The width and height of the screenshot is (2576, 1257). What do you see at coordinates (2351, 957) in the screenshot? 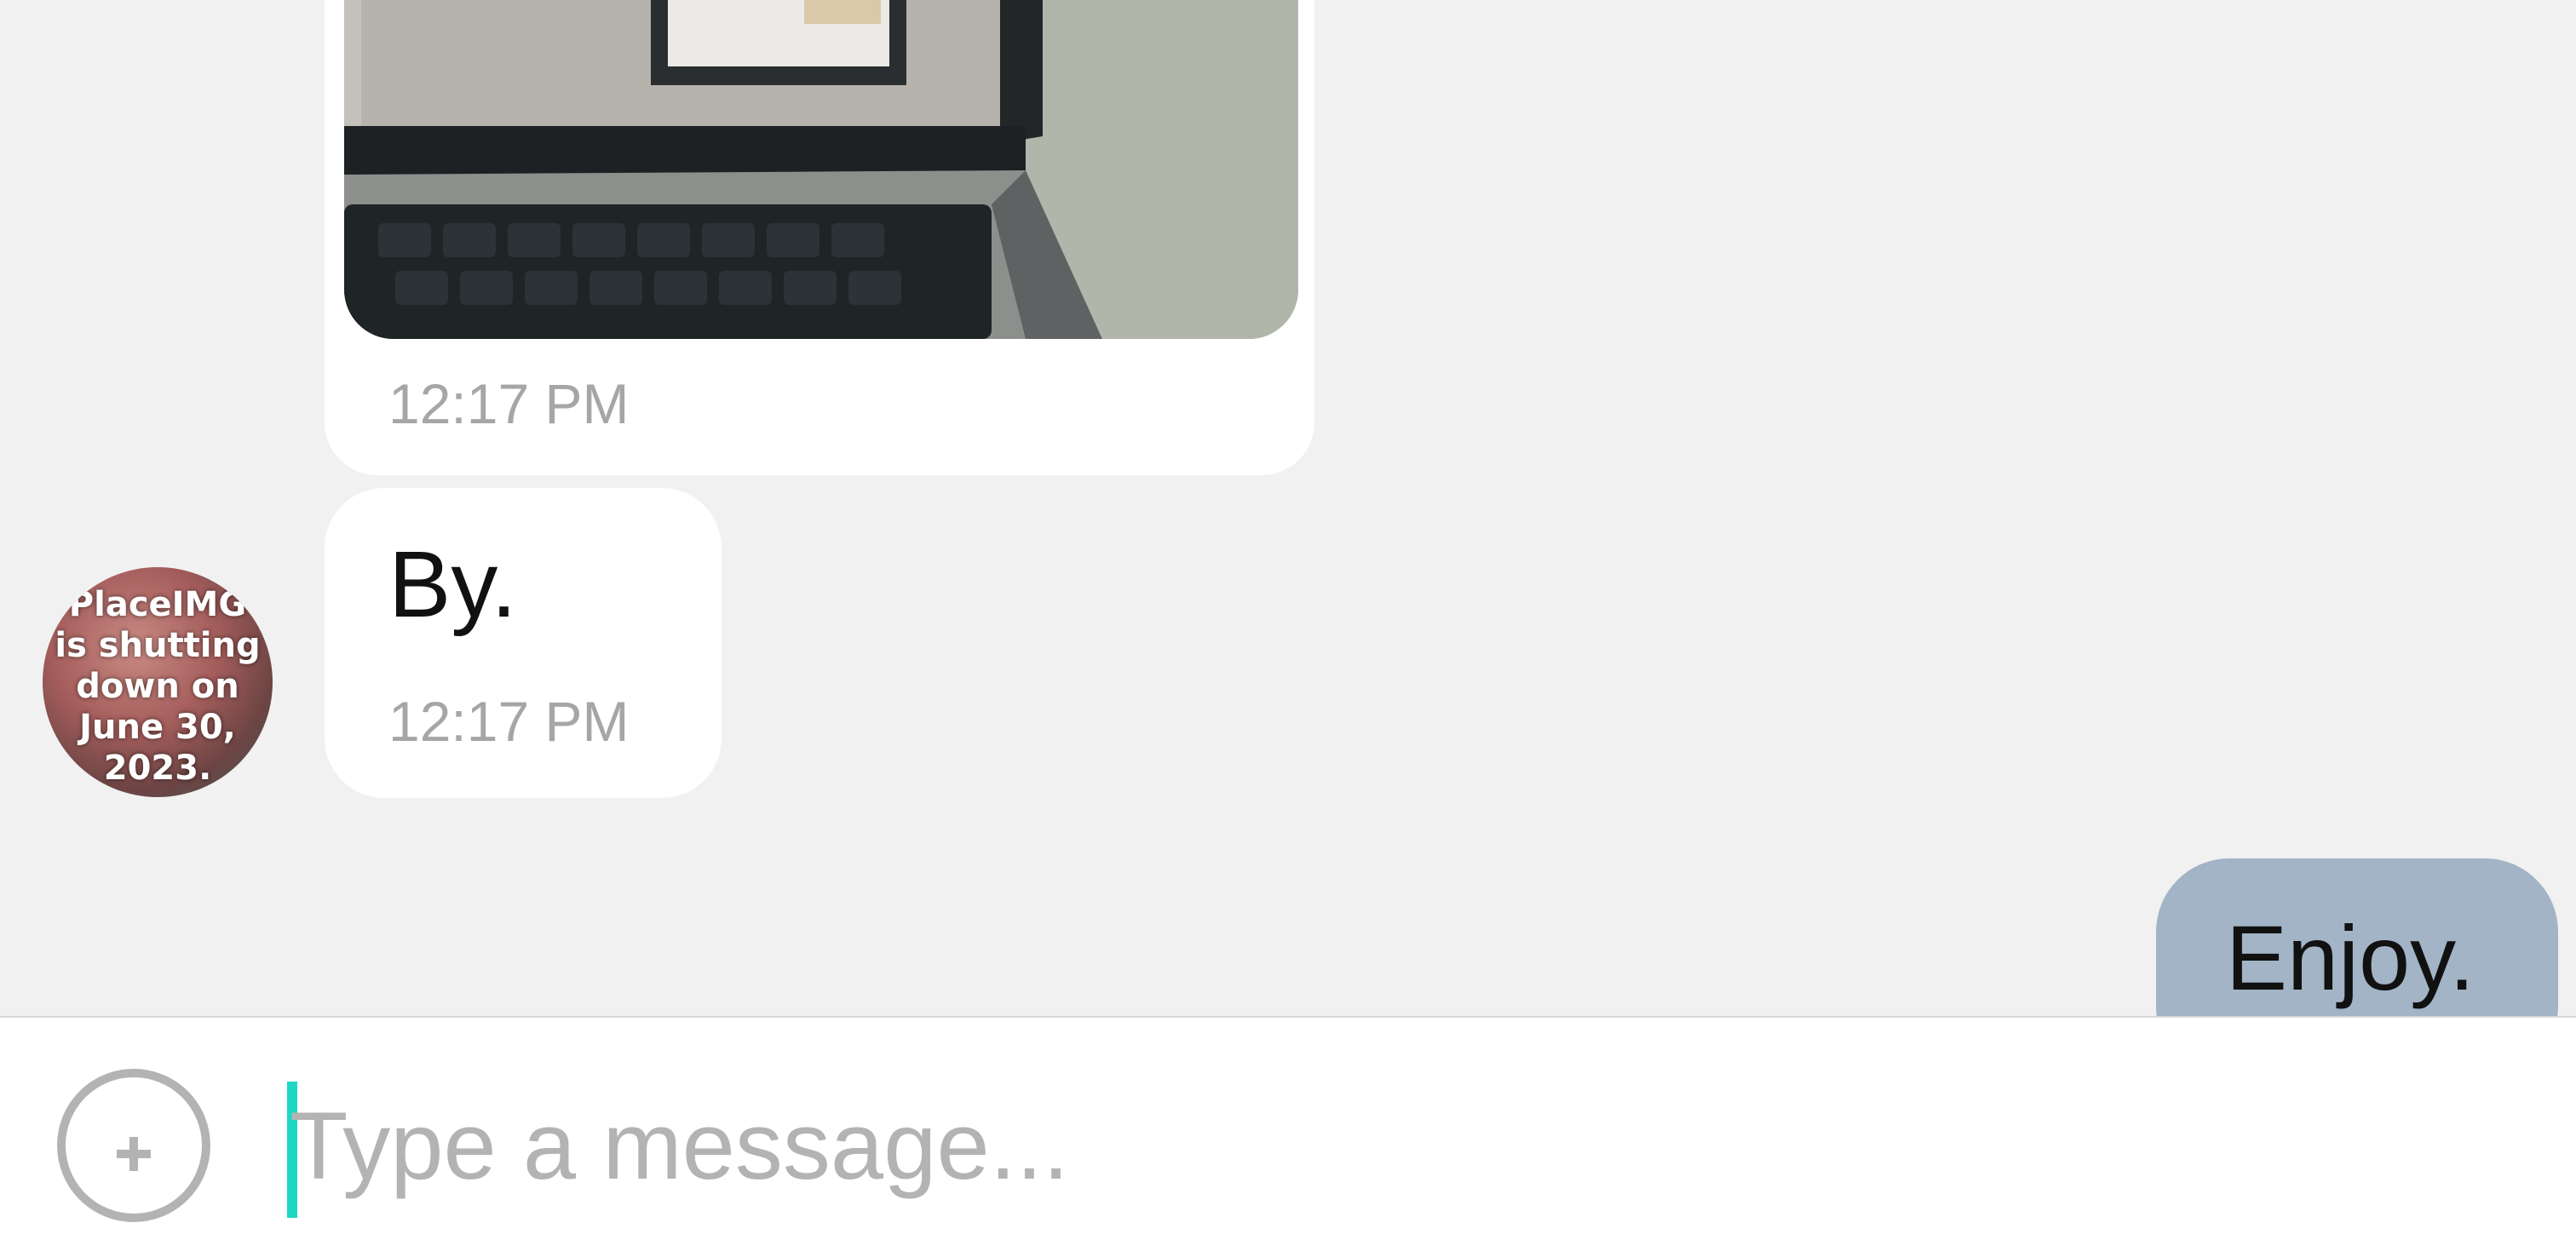
I see `message-text: Enjoy.` at bounding box center [2351, 957].